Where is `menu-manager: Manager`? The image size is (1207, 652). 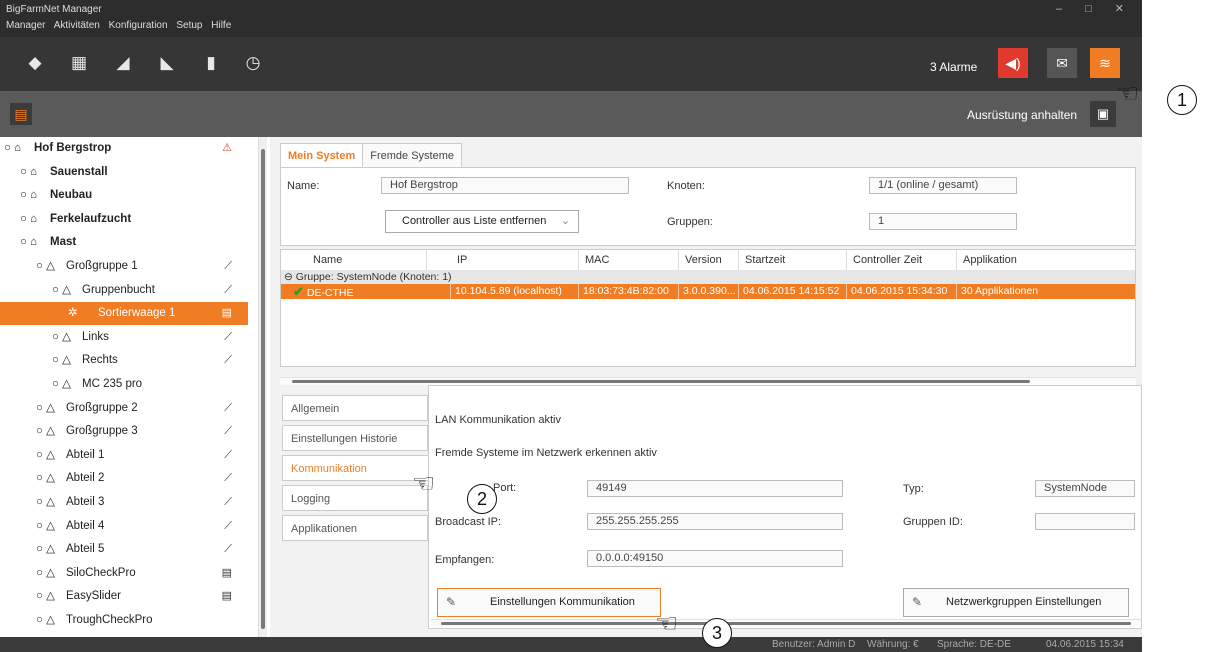 menu-manager: Manager is located at coordinates (25, 25).